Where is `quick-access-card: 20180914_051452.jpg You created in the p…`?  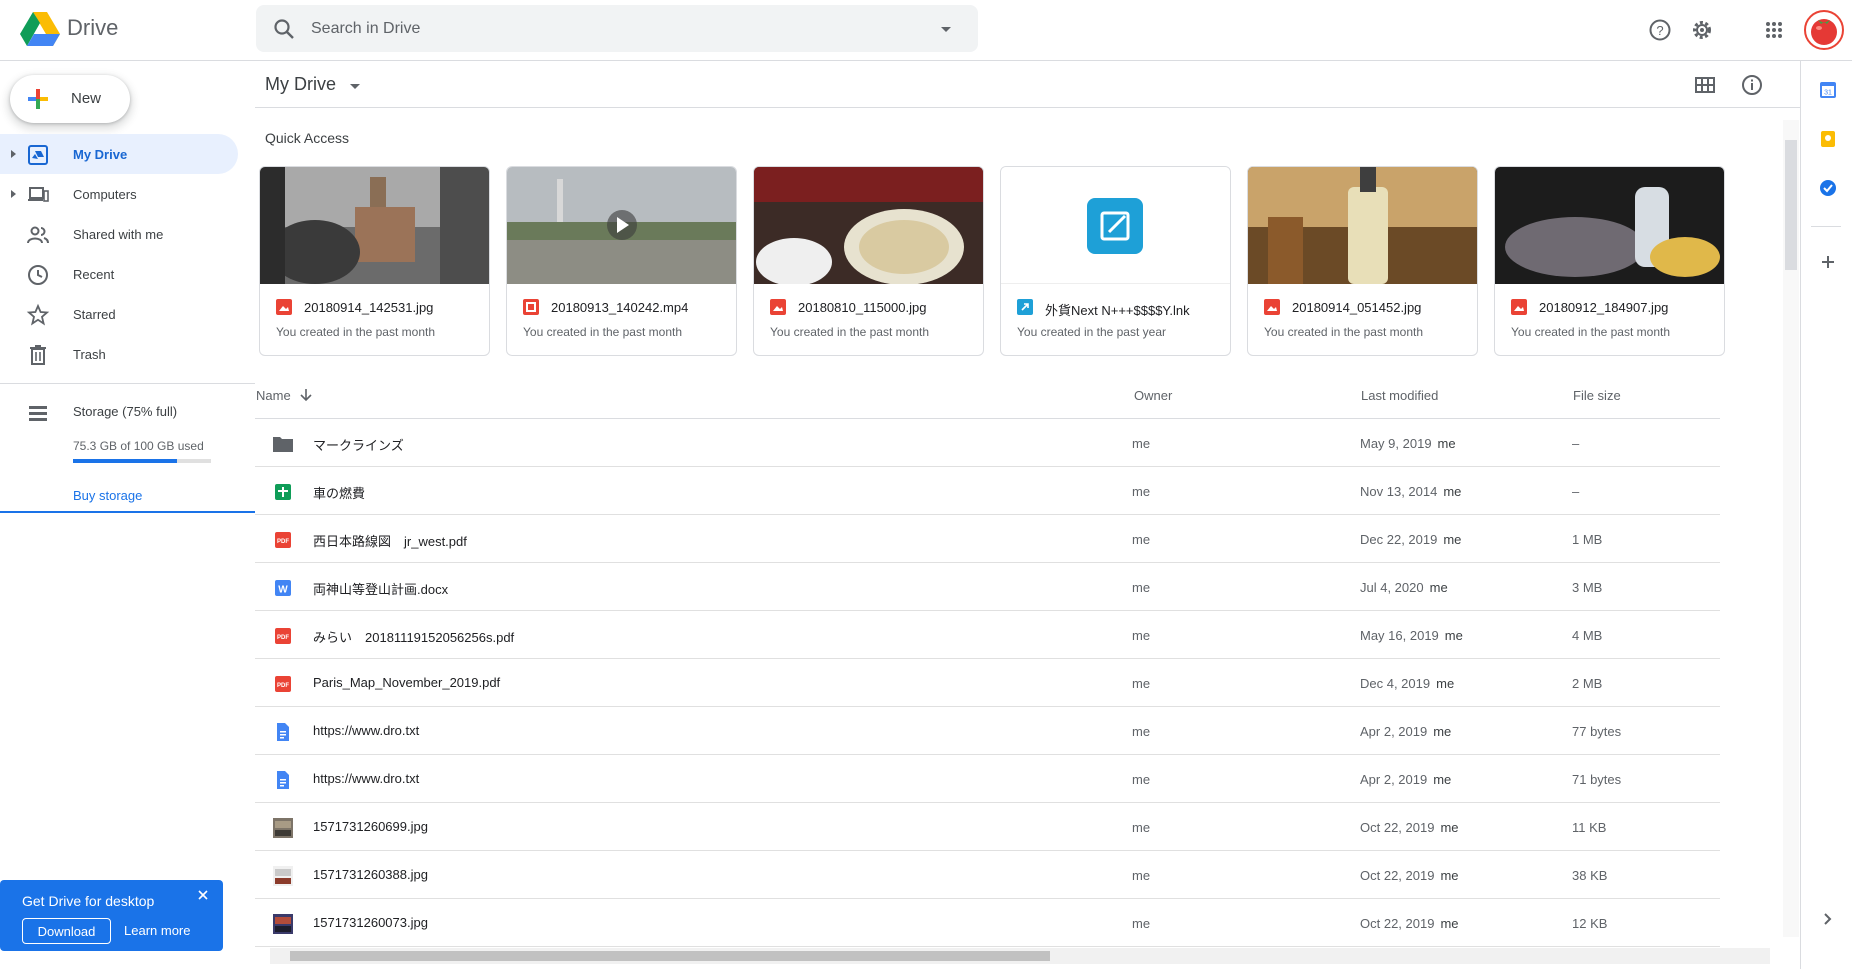 quick-access-card: 20180914_051452.jpg You created in the p… is located at coordinates (1362, 261).